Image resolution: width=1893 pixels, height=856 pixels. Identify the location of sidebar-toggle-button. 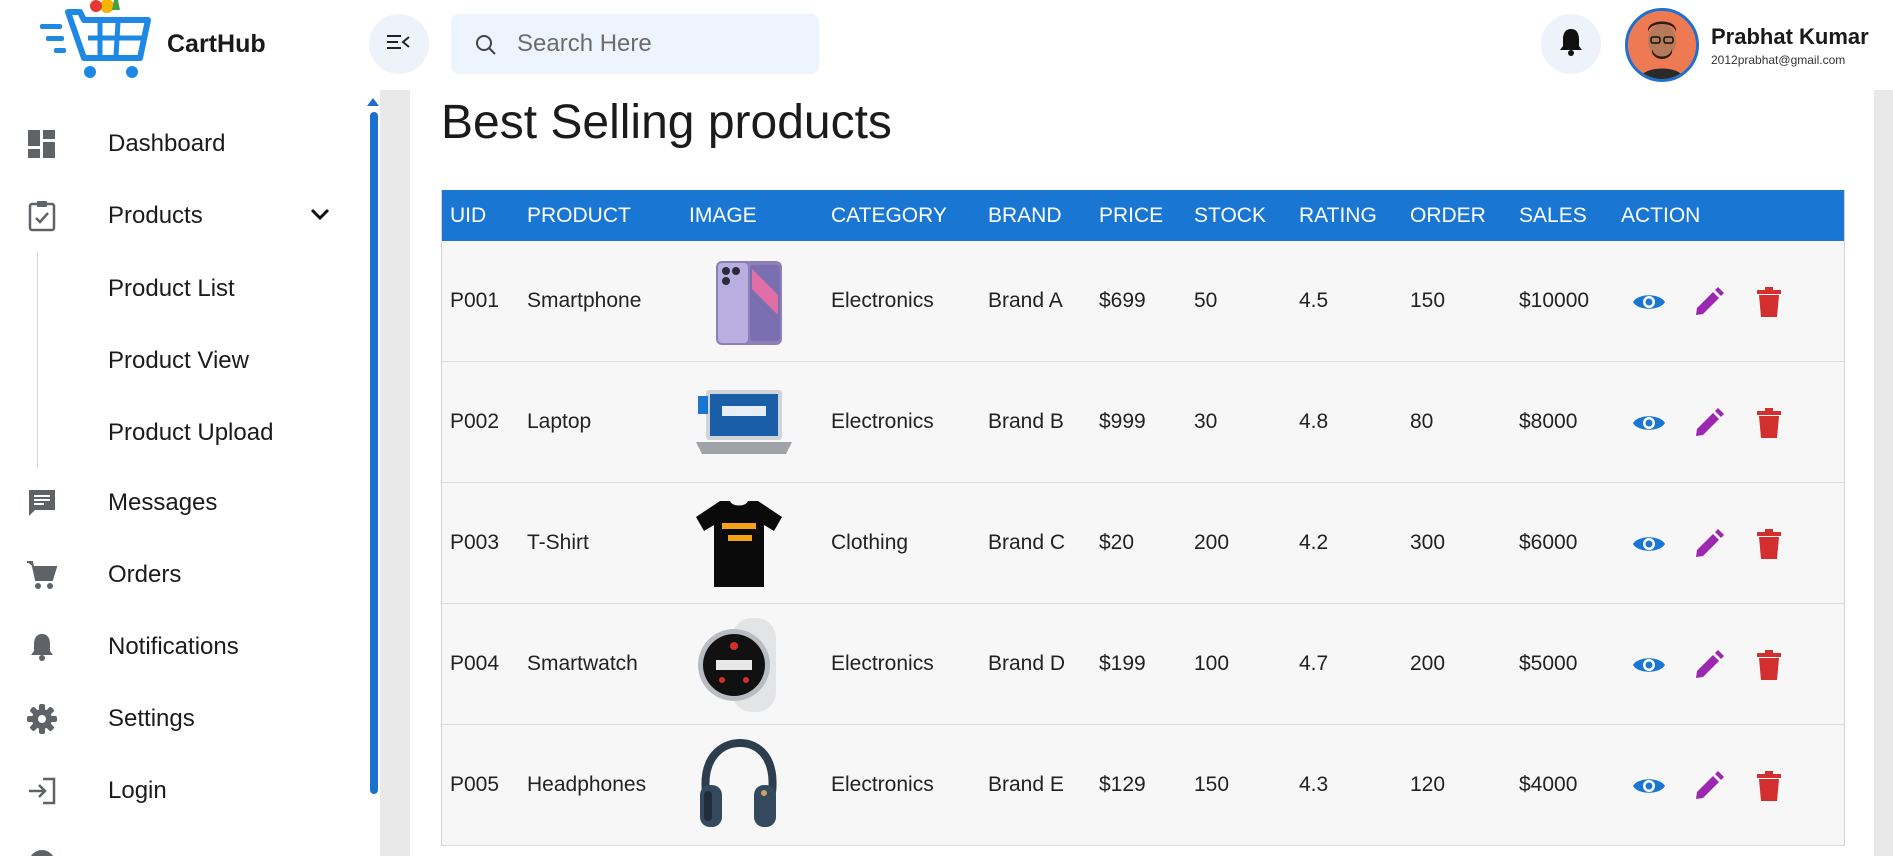
(399, 44).